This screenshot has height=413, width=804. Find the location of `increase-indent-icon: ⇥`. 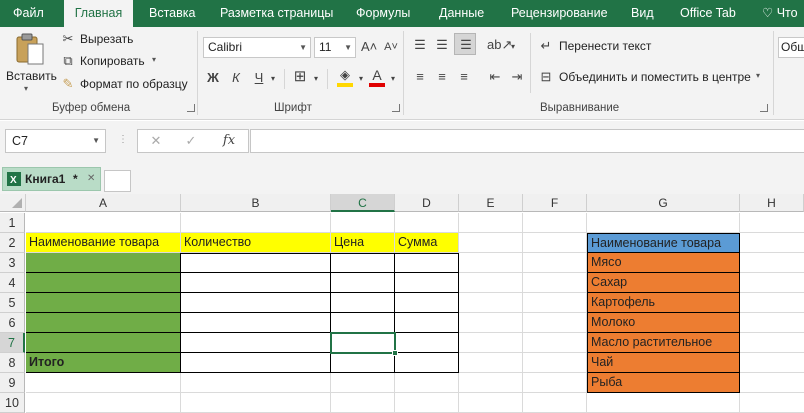

increase-indent-icon: ⇥ is located at coordinates (517, 77).